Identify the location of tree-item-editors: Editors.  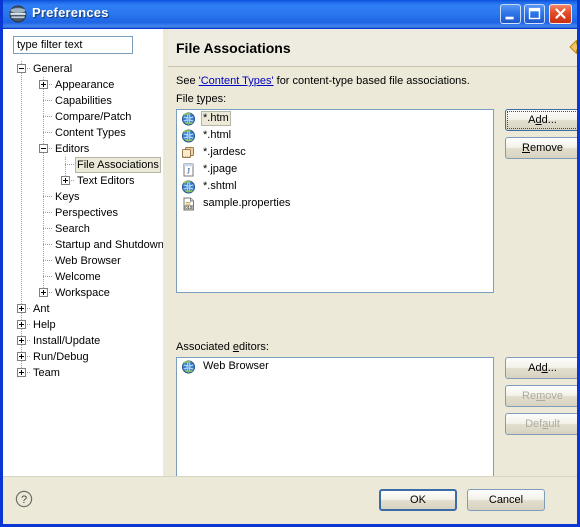
(83, 149).